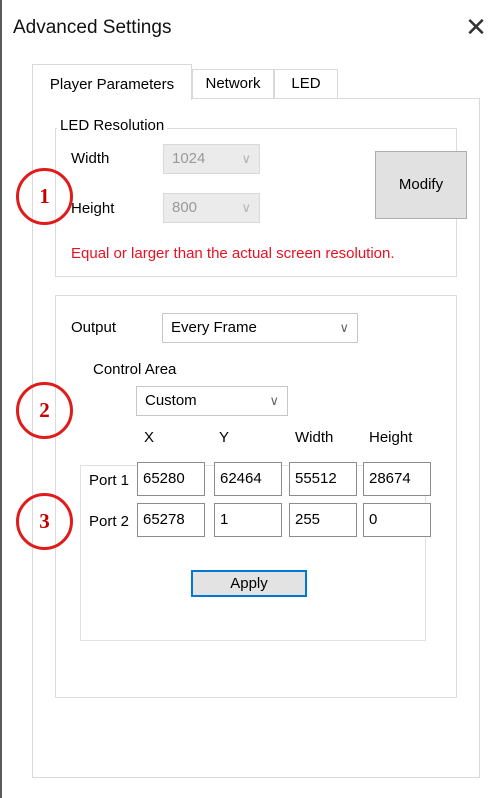 The width and height of the screenshot is (494, 798). What do you see at coordinates (92, 27) in the screenshot?
I see `window-title: Advanced Settings` at bounding box center [92, 27].